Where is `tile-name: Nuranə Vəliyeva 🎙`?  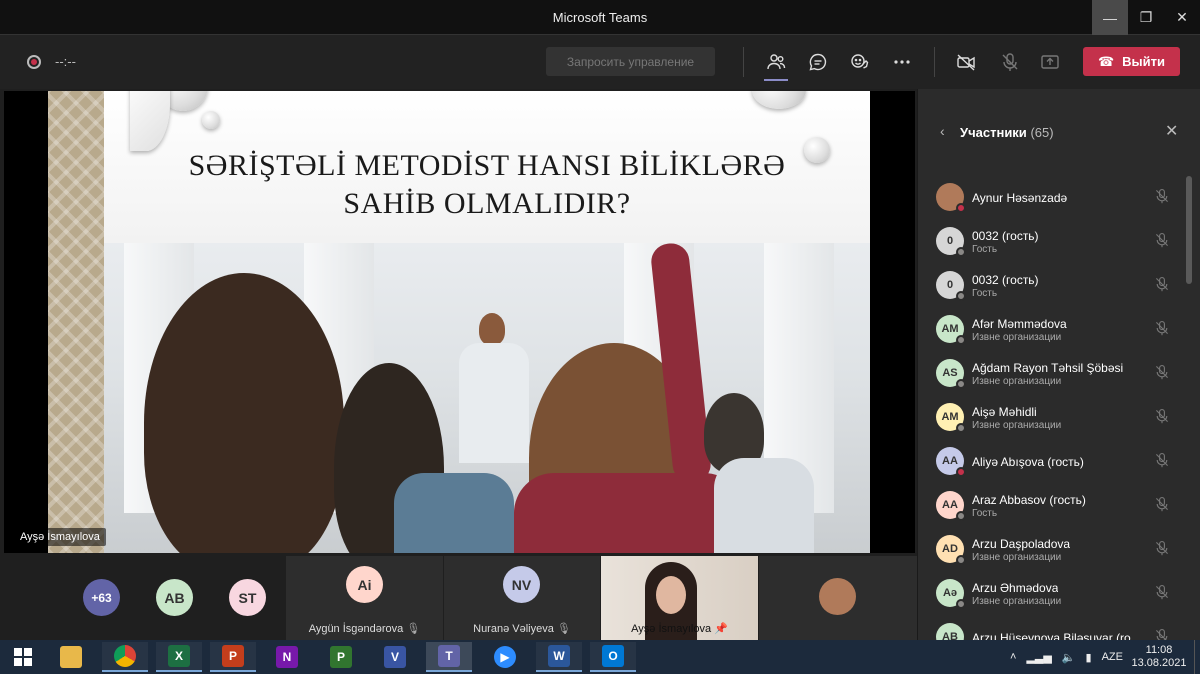 tile-name: Nuranə Vəliyeva 🎙 is located at coordinates (522, 628).